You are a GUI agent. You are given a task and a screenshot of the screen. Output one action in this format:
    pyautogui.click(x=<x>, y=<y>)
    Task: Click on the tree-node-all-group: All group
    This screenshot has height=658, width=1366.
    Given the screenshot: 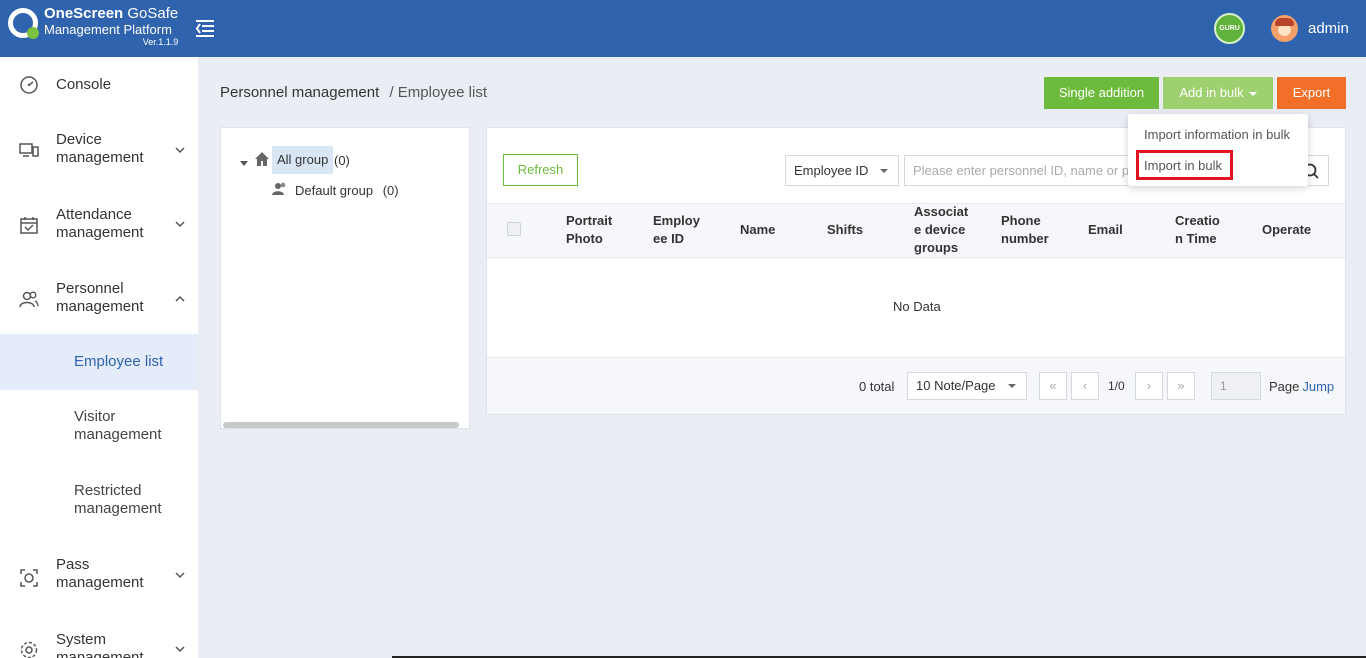 What is the action you would take?
    pyautogui.click(x=303, y=160)
    